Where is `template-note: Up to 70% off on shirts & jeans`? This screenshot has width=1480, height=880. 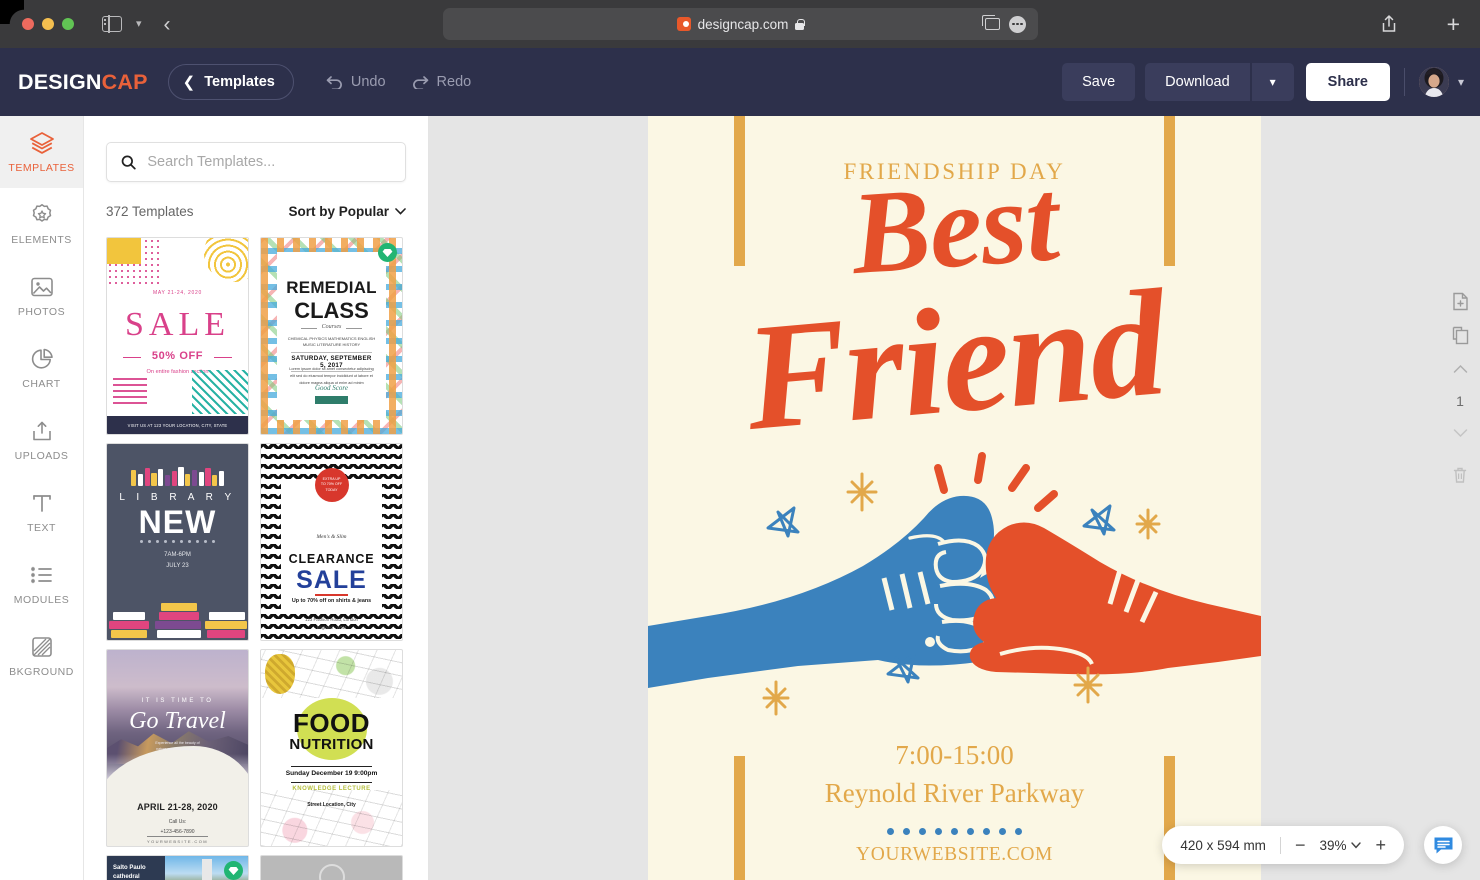
template-note: Up to 70% off on shirts & jeans is located at coordinates (331, 601).